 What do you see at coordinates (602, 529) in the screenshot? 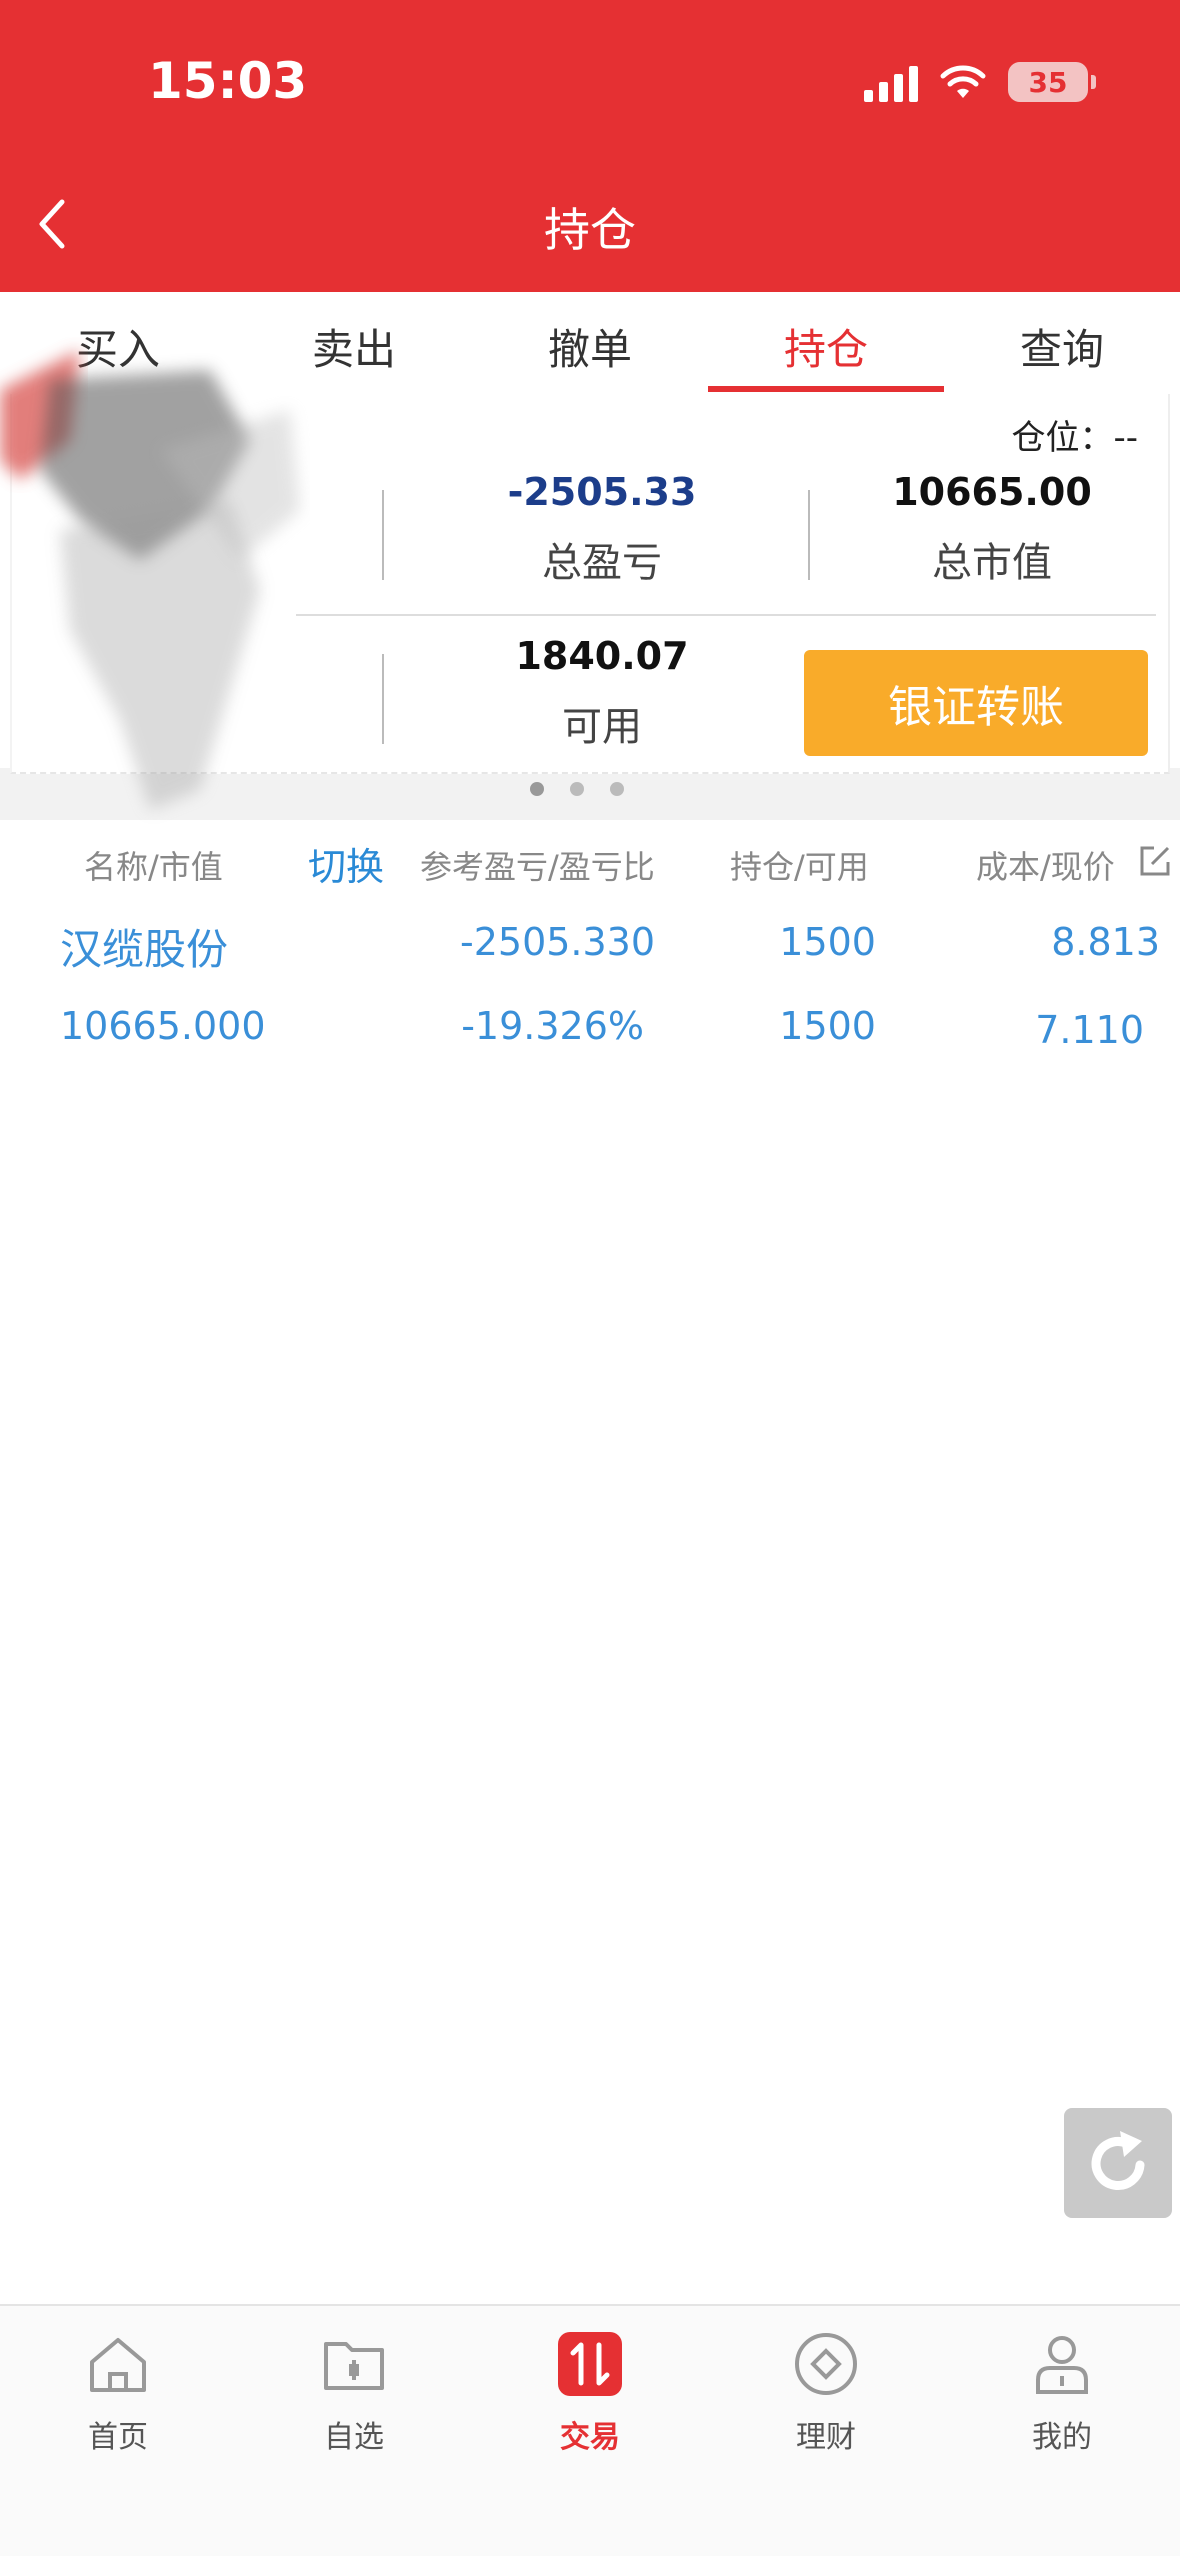
I see `total-pnl-stat: -2505.33 总盈亏` at bounding box center [602, 529].